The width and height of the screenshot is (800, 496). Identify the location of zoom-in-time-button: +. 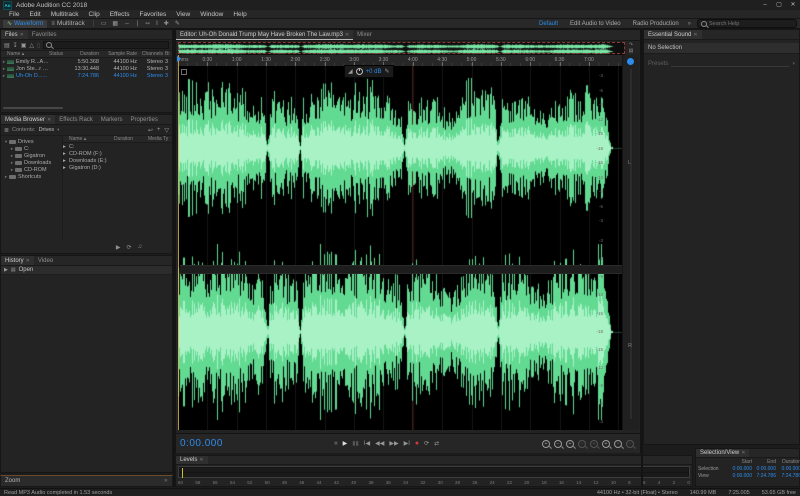
(546, 443).